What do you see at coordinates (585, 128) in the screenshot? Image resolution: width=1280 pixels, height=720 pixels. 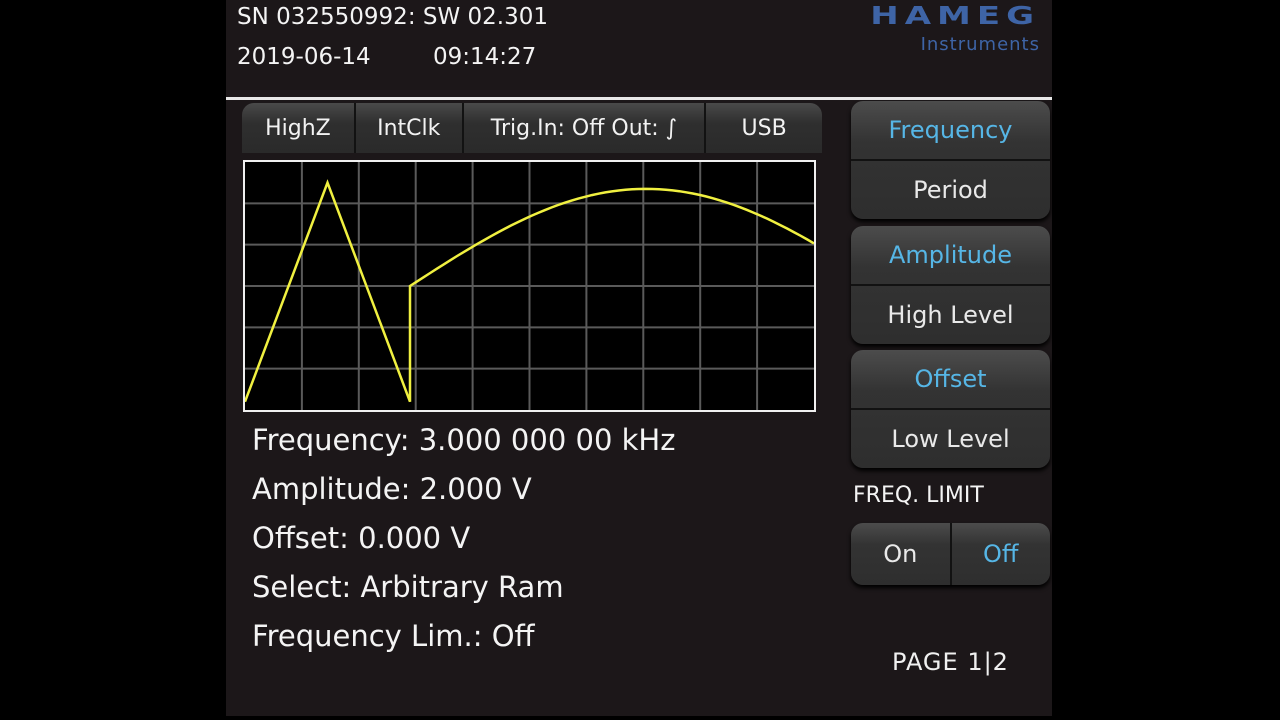 I see `status-trigger: Trig.In: Off Out: ∫` at bounding box center [585, 128].